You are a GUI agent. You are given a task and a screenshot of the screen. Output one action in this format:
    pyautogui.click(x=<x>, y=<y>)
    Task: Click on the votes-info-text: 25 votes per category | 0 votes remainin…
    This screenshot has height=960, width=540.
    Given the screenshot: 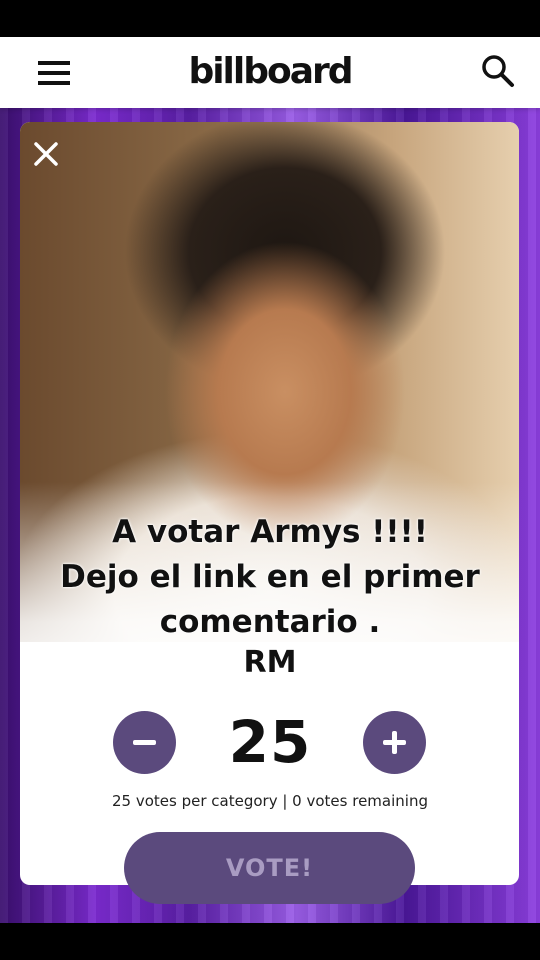 What is the action you would take?
    pyautogui.click(x=270, y=801)
    